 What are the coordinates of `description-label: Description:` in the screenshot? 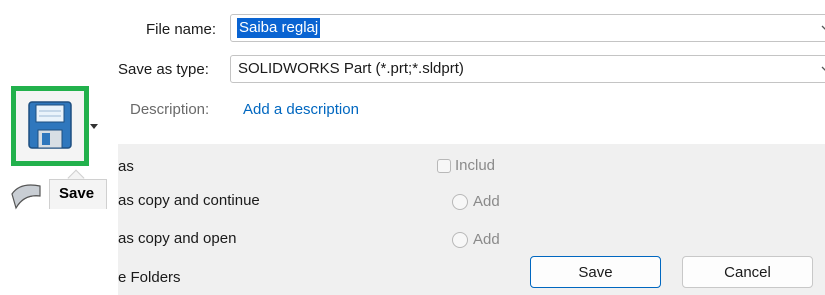 It's located at (170, 109).